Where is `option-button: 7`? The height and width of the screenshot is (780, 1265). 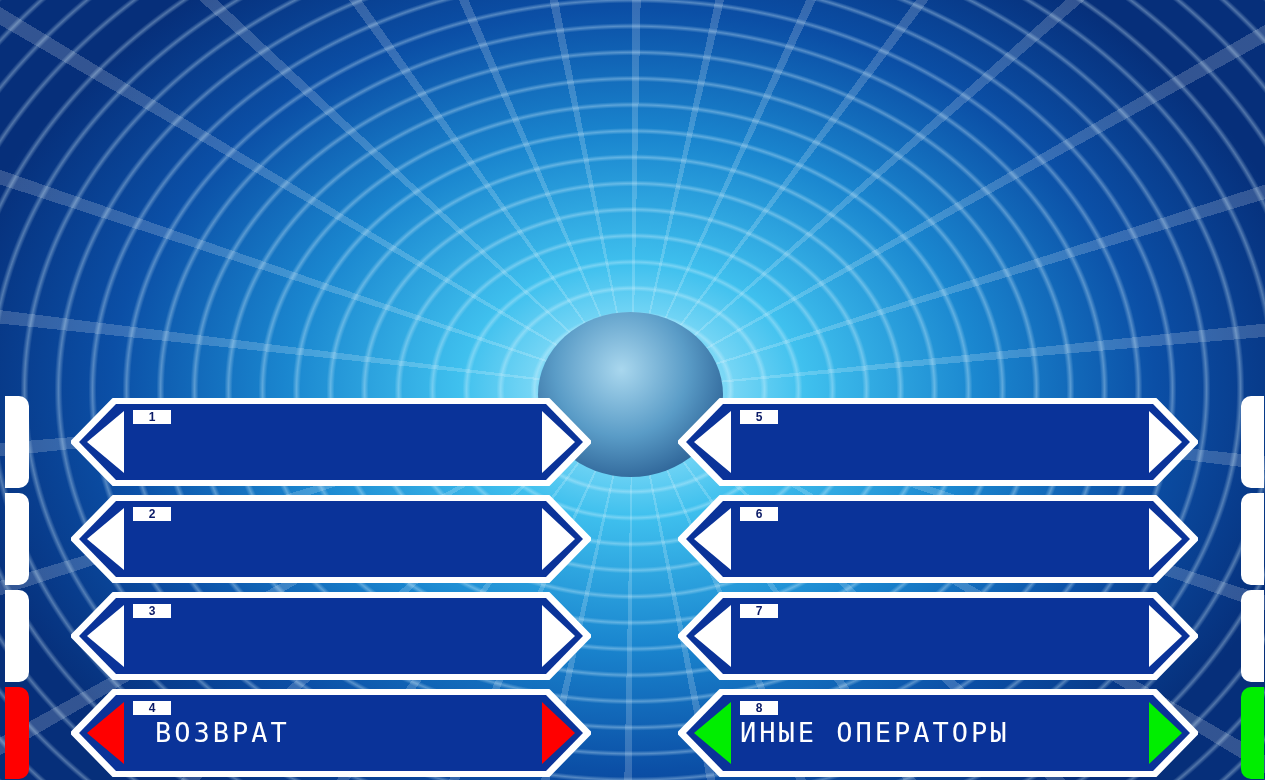
option-button: 7 is located at coordinates (938, 636).